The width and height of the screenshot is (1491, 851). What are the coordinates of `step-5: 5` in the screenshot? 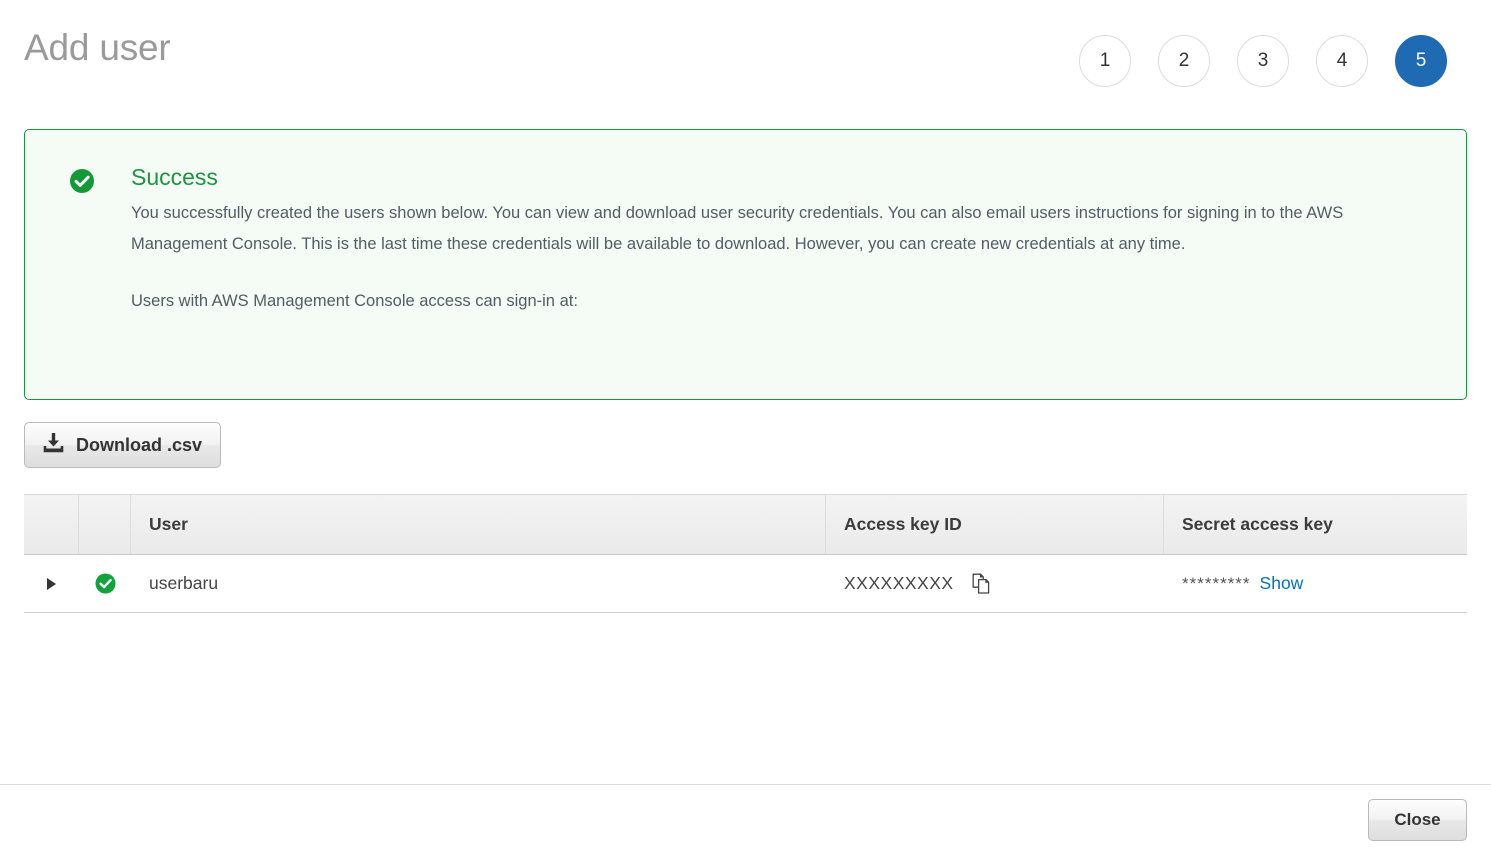 It's located at (1421, 61).